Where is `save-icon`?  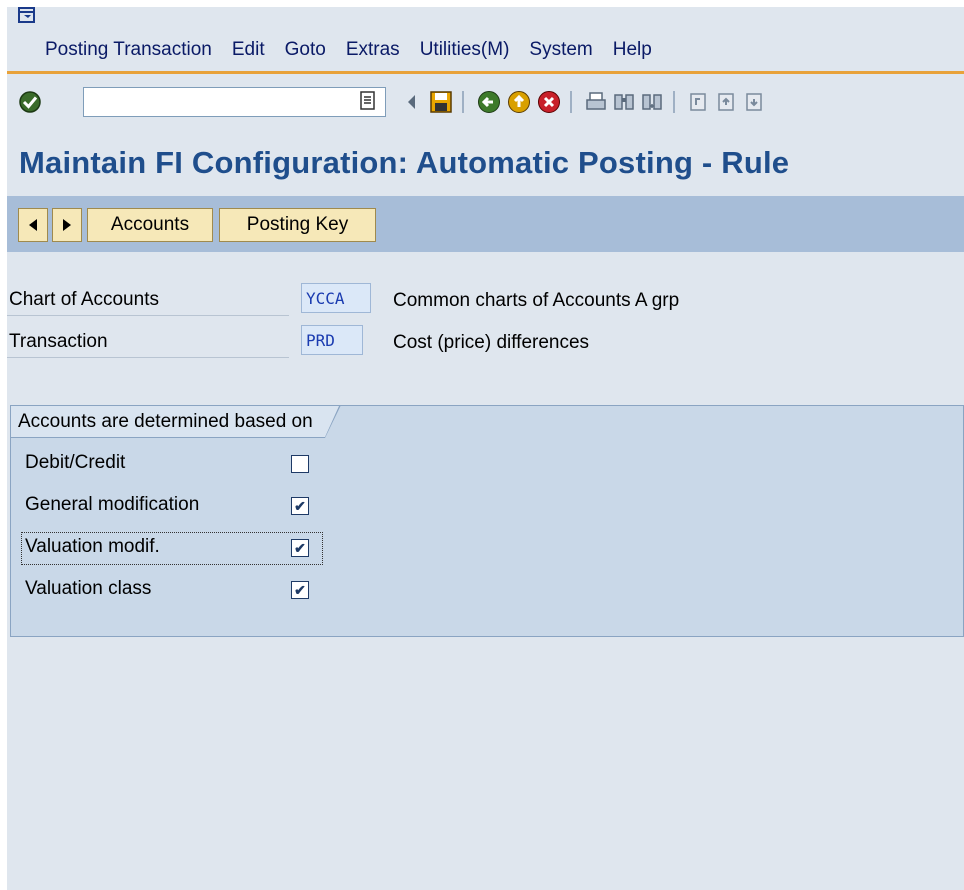
save-icon is located at coordinates (441, 102).